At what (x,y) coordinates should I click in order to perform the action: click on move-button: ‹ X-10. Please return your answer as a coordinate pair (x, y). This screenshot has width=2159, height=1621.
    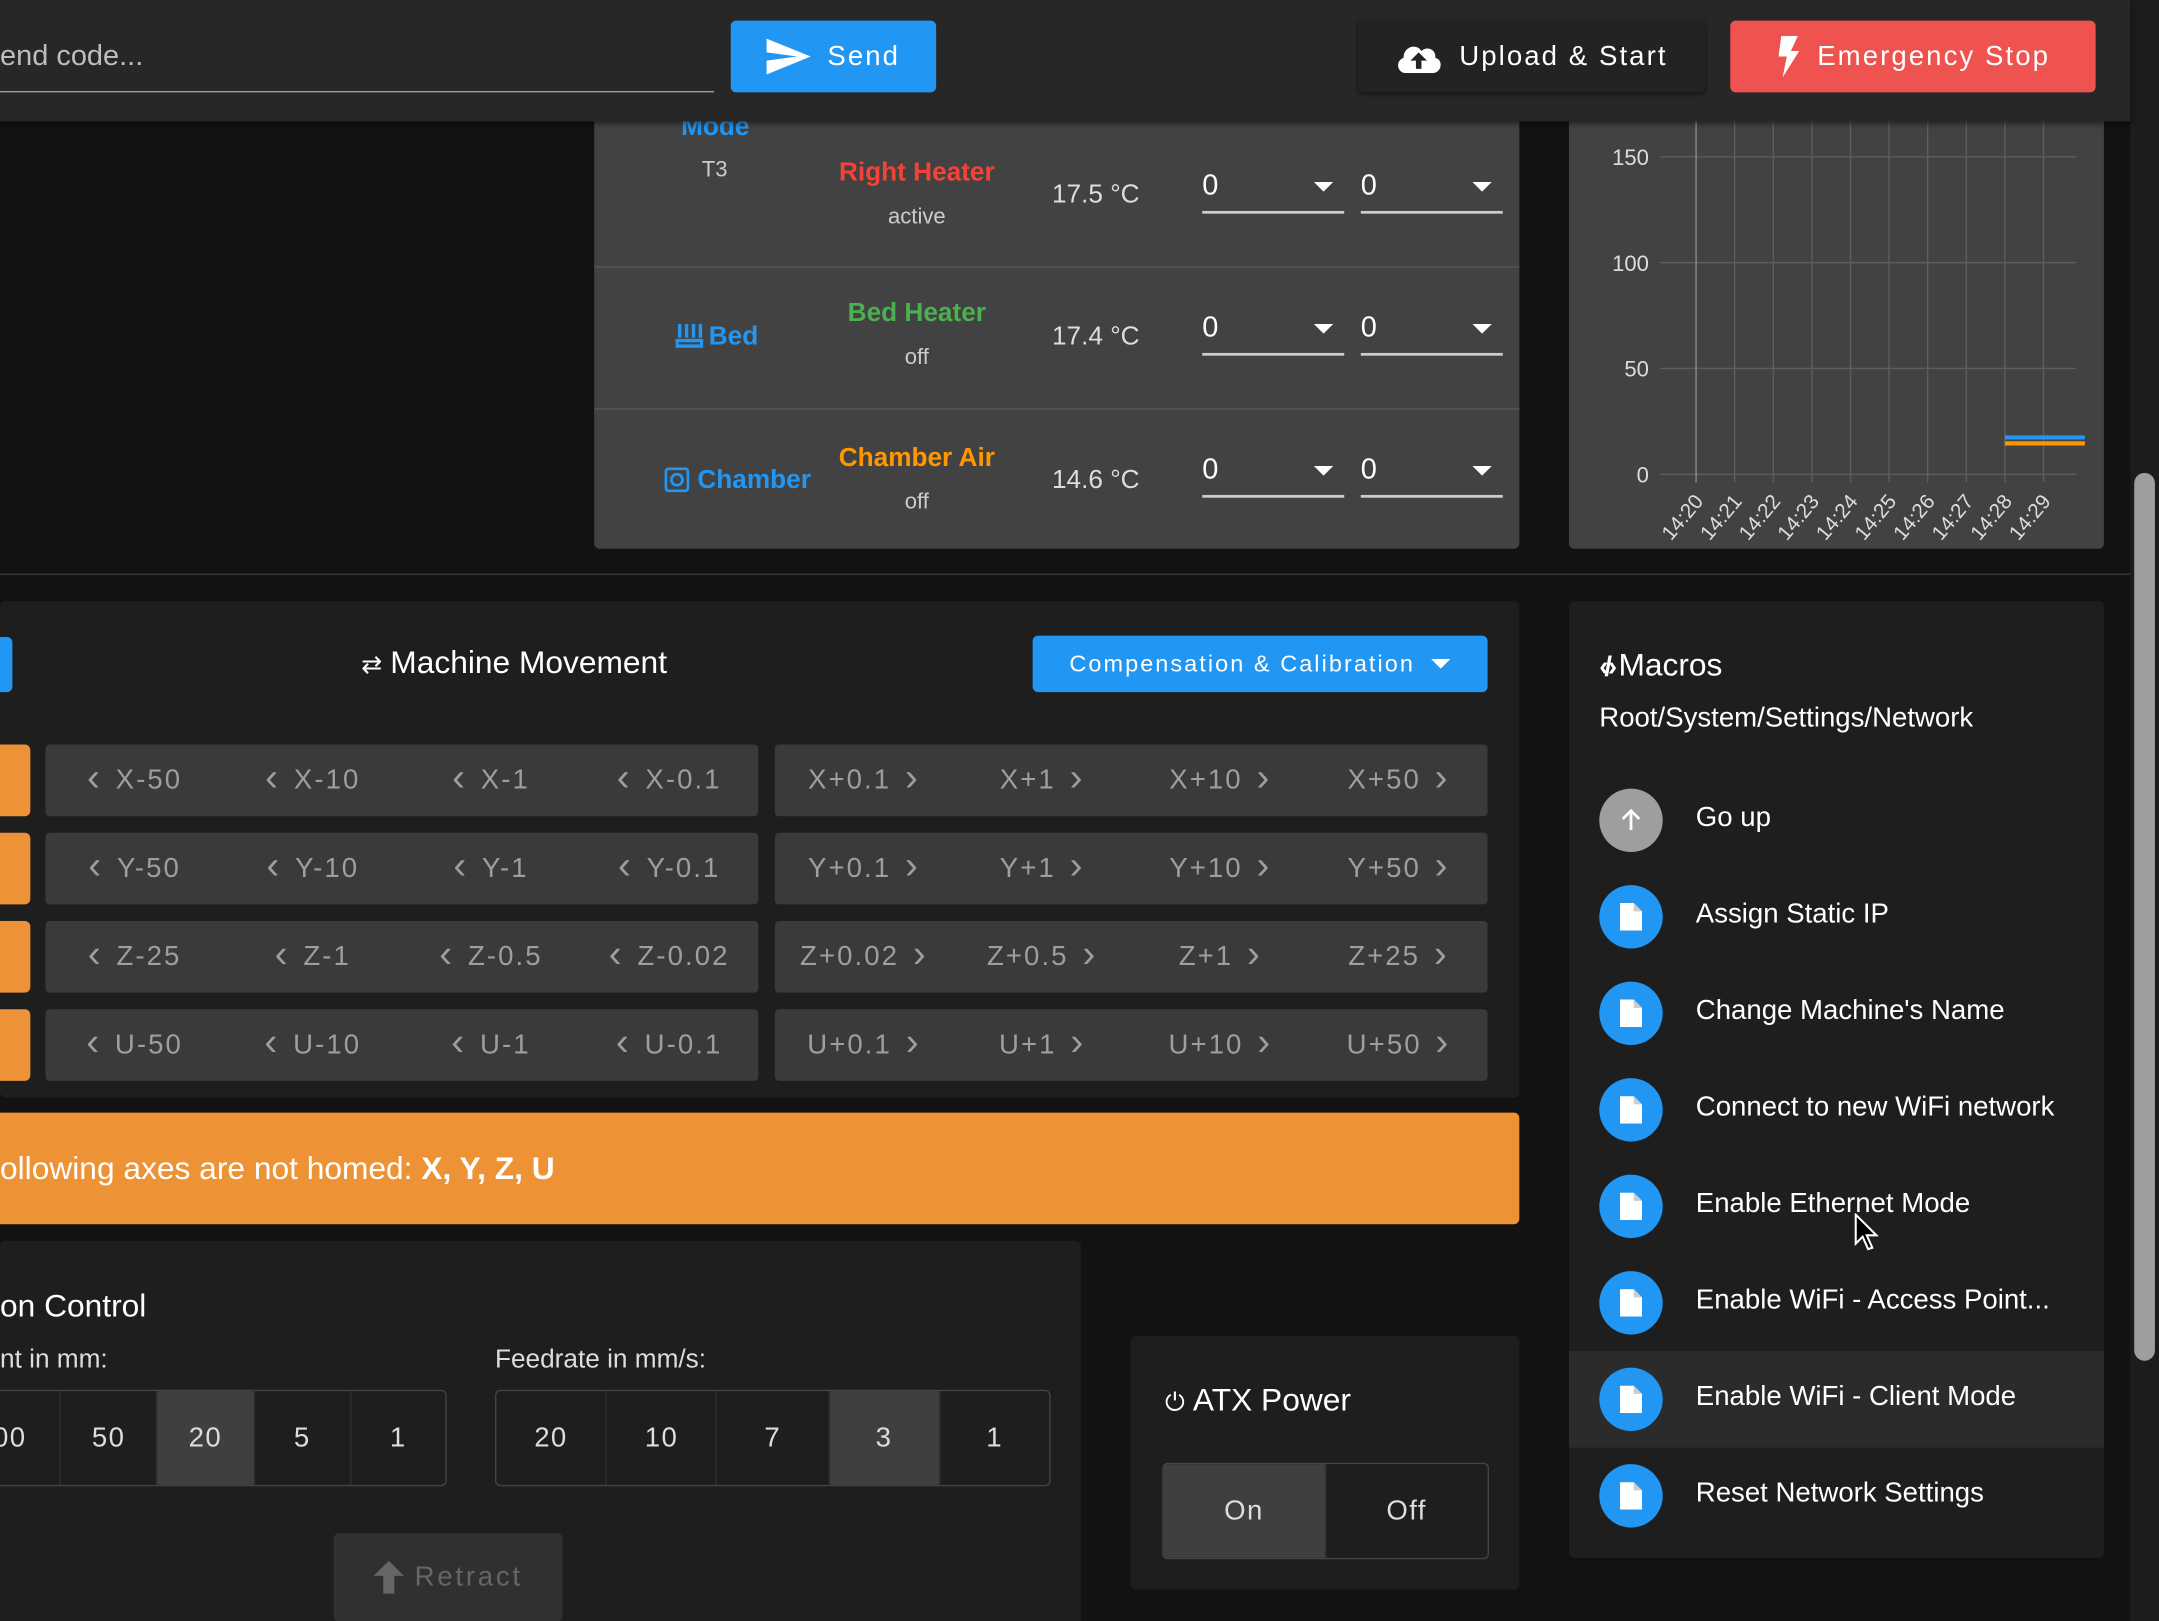
    Looking at the image, I should click on (313, 780).